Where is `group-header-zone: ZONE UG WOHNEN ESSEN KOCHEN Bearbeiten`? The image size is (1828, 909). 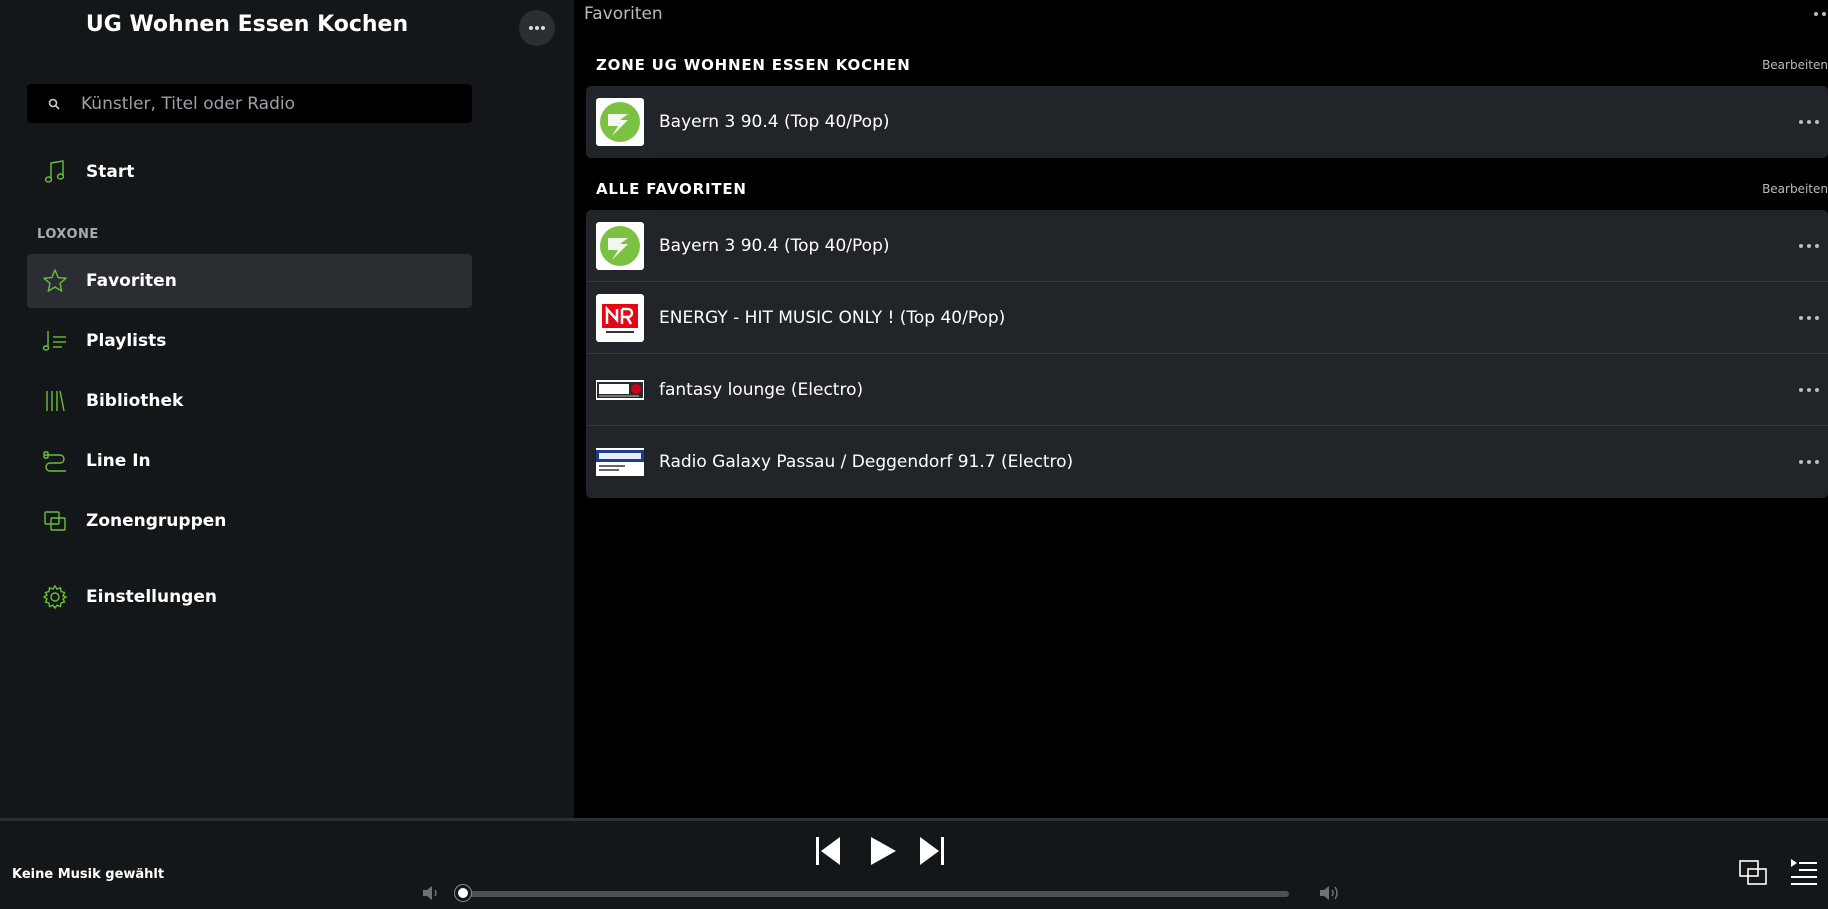
group-header-zone: ZONE UG WOHNEN ESSEN KOCHEN Bearbeiten is located at coordinates (1212, 65).